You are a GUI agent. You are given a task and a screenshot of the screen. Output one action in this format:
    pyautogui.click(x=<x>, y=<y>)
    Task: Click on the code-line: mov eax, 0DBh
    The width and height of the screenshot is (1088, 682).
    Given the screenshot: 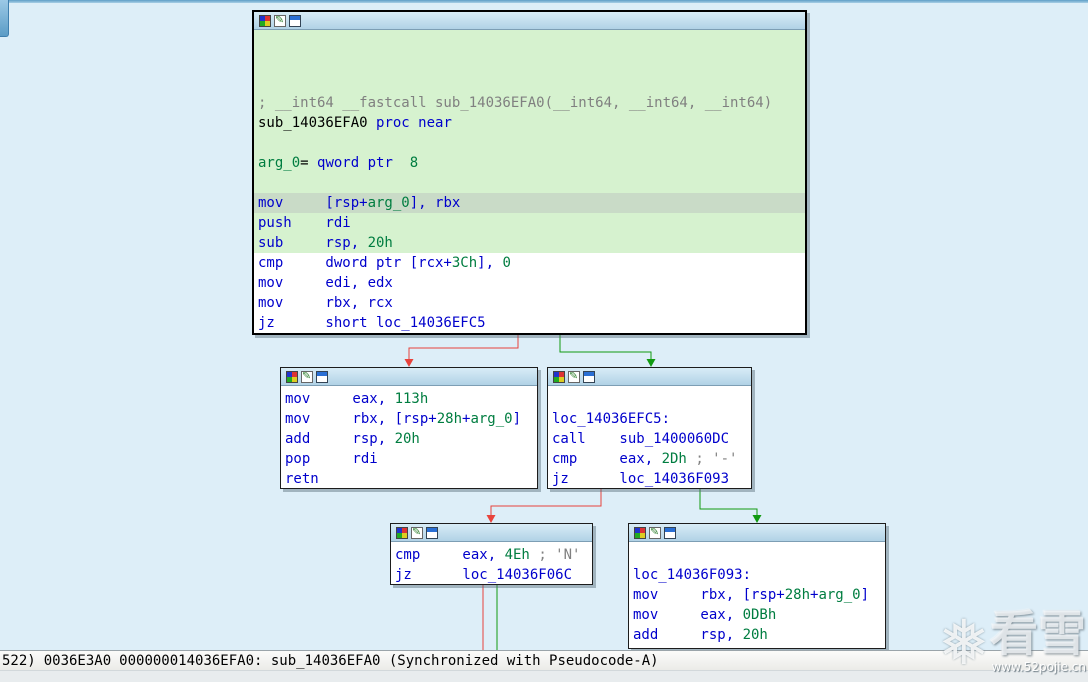 What is the action you would take?
    pyautogui.click(x=759, y=615)
    